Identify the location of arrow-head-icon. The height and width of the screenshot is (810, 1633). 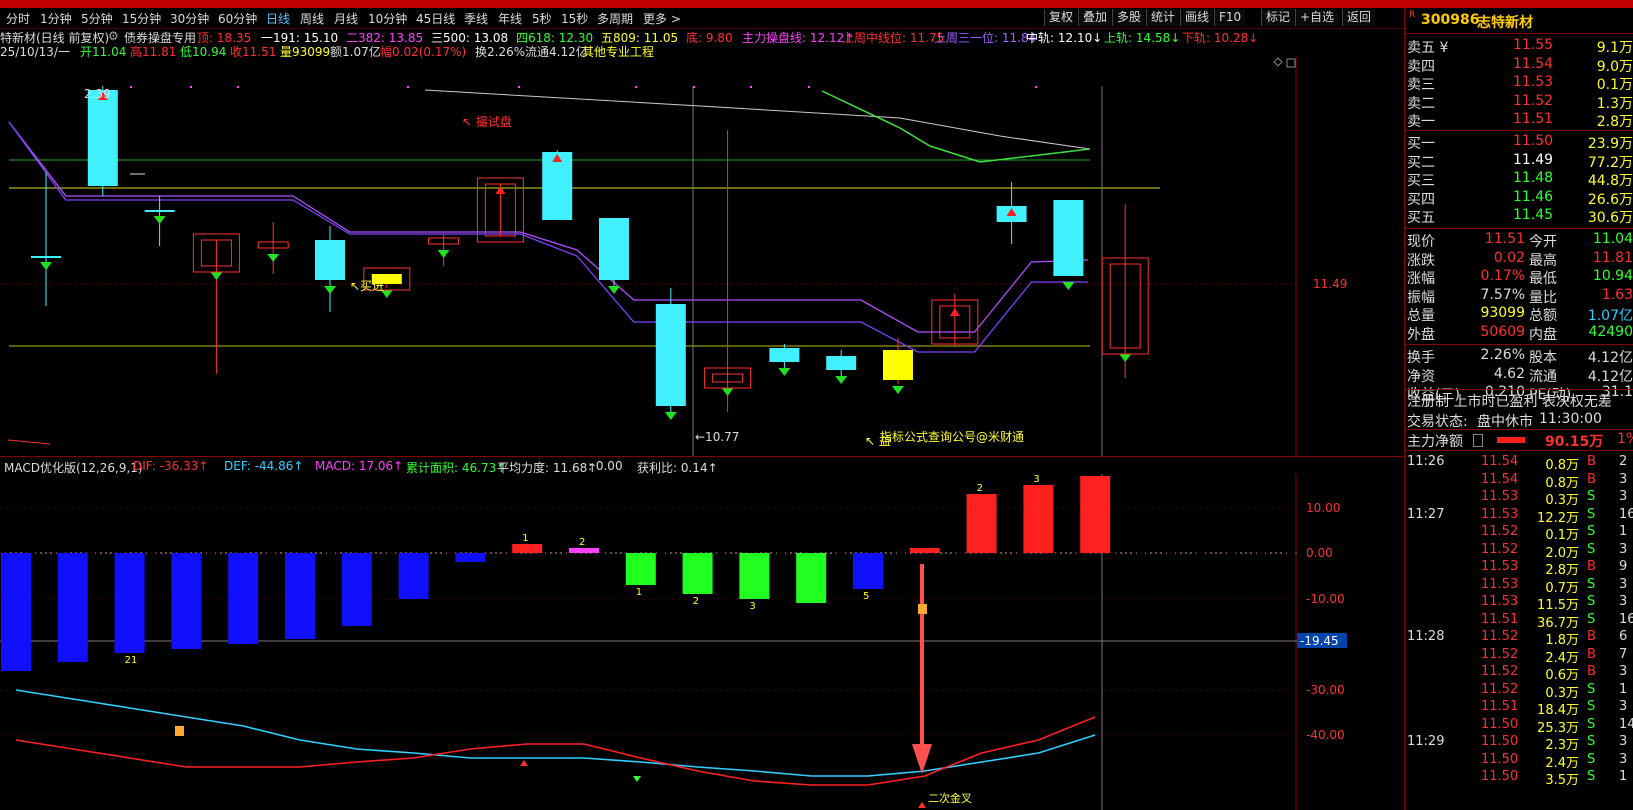
(922, 759).